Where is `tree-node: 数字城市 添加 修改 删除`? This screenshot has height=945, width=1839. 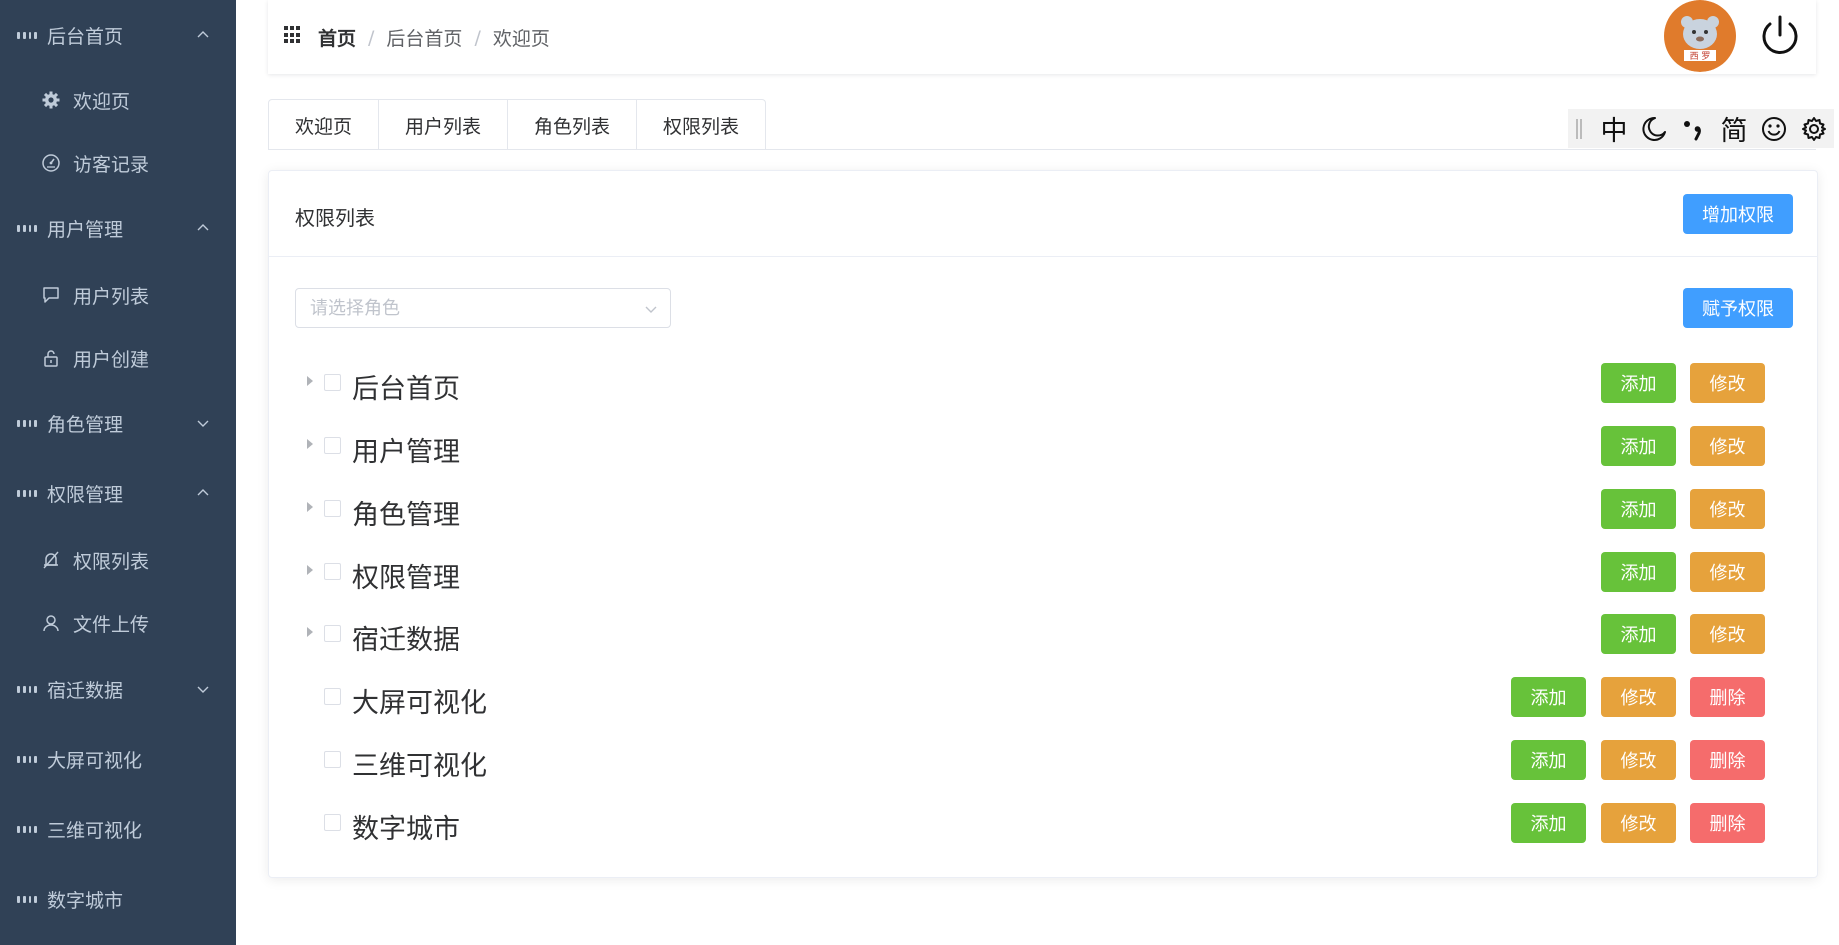
tree-node: 数字城市 添加 修改 删除 is located at coordinates (1043, 823).